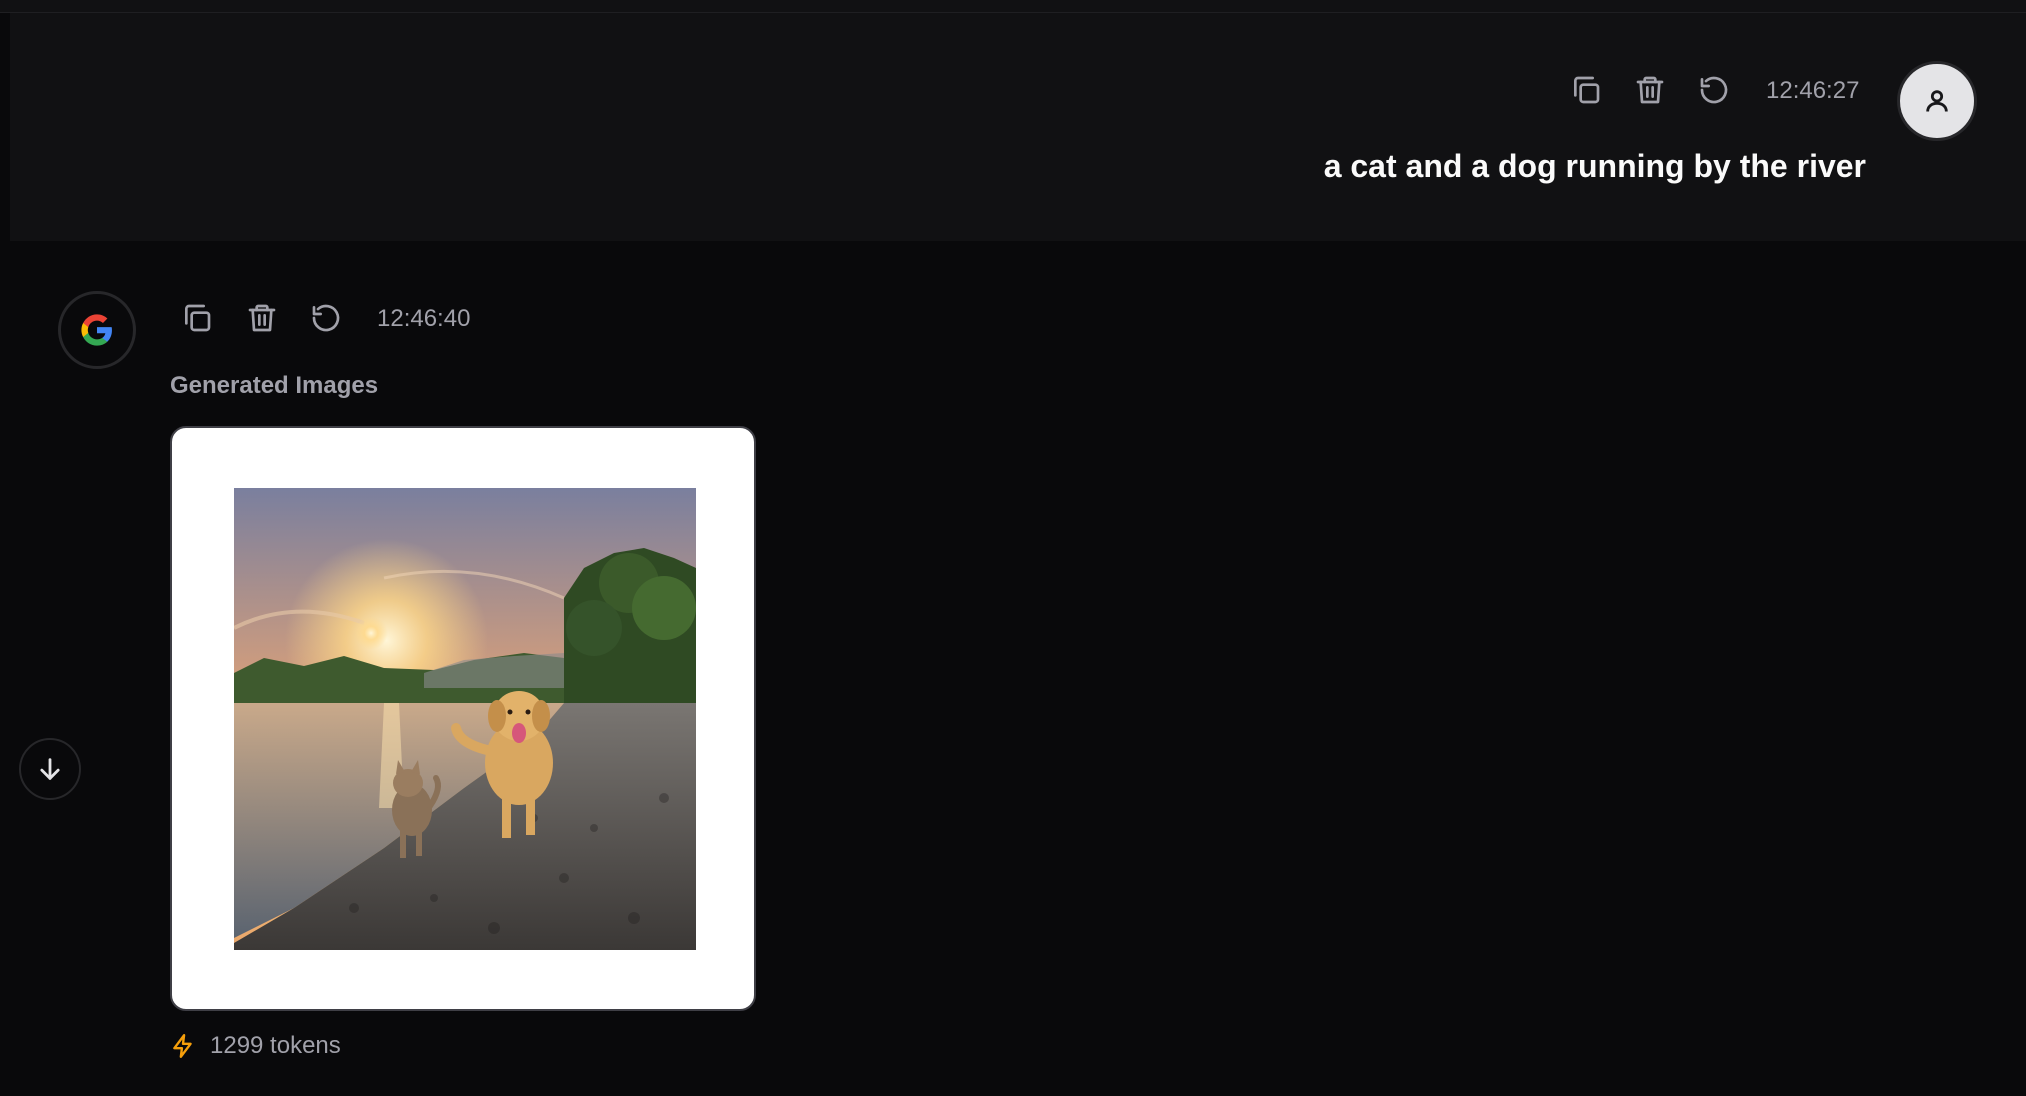 This screenshot has width=2026, height=1096. What do you see at coordinates (274, 385) in the screenshot?
I see `generated-images-label: Generated Images` at bounding box center [274, 385].